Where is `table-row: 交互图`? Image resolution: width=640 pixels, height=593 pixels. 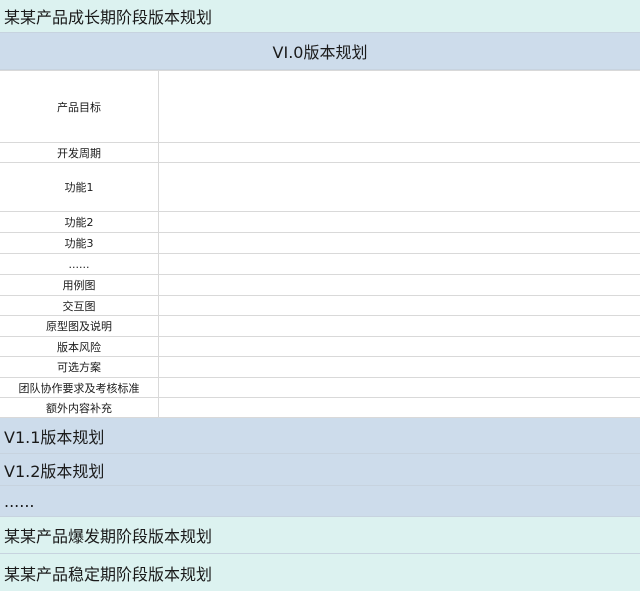 table-row: 交互图 is located at coordinates (320, 305).